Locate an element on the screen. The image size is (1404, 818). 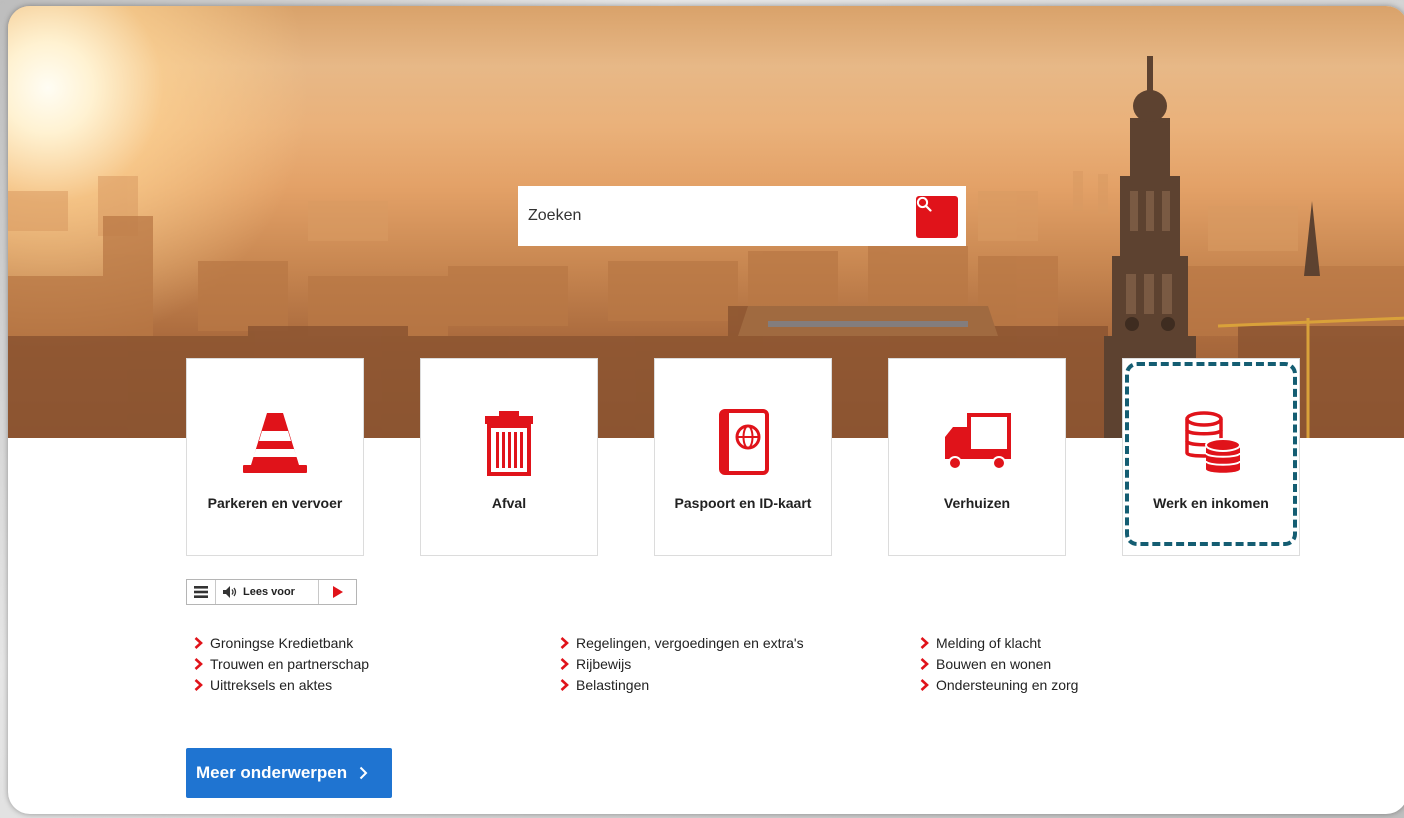
link-label: Ondersteuning en zorg is located at coordinates (1007, 684).